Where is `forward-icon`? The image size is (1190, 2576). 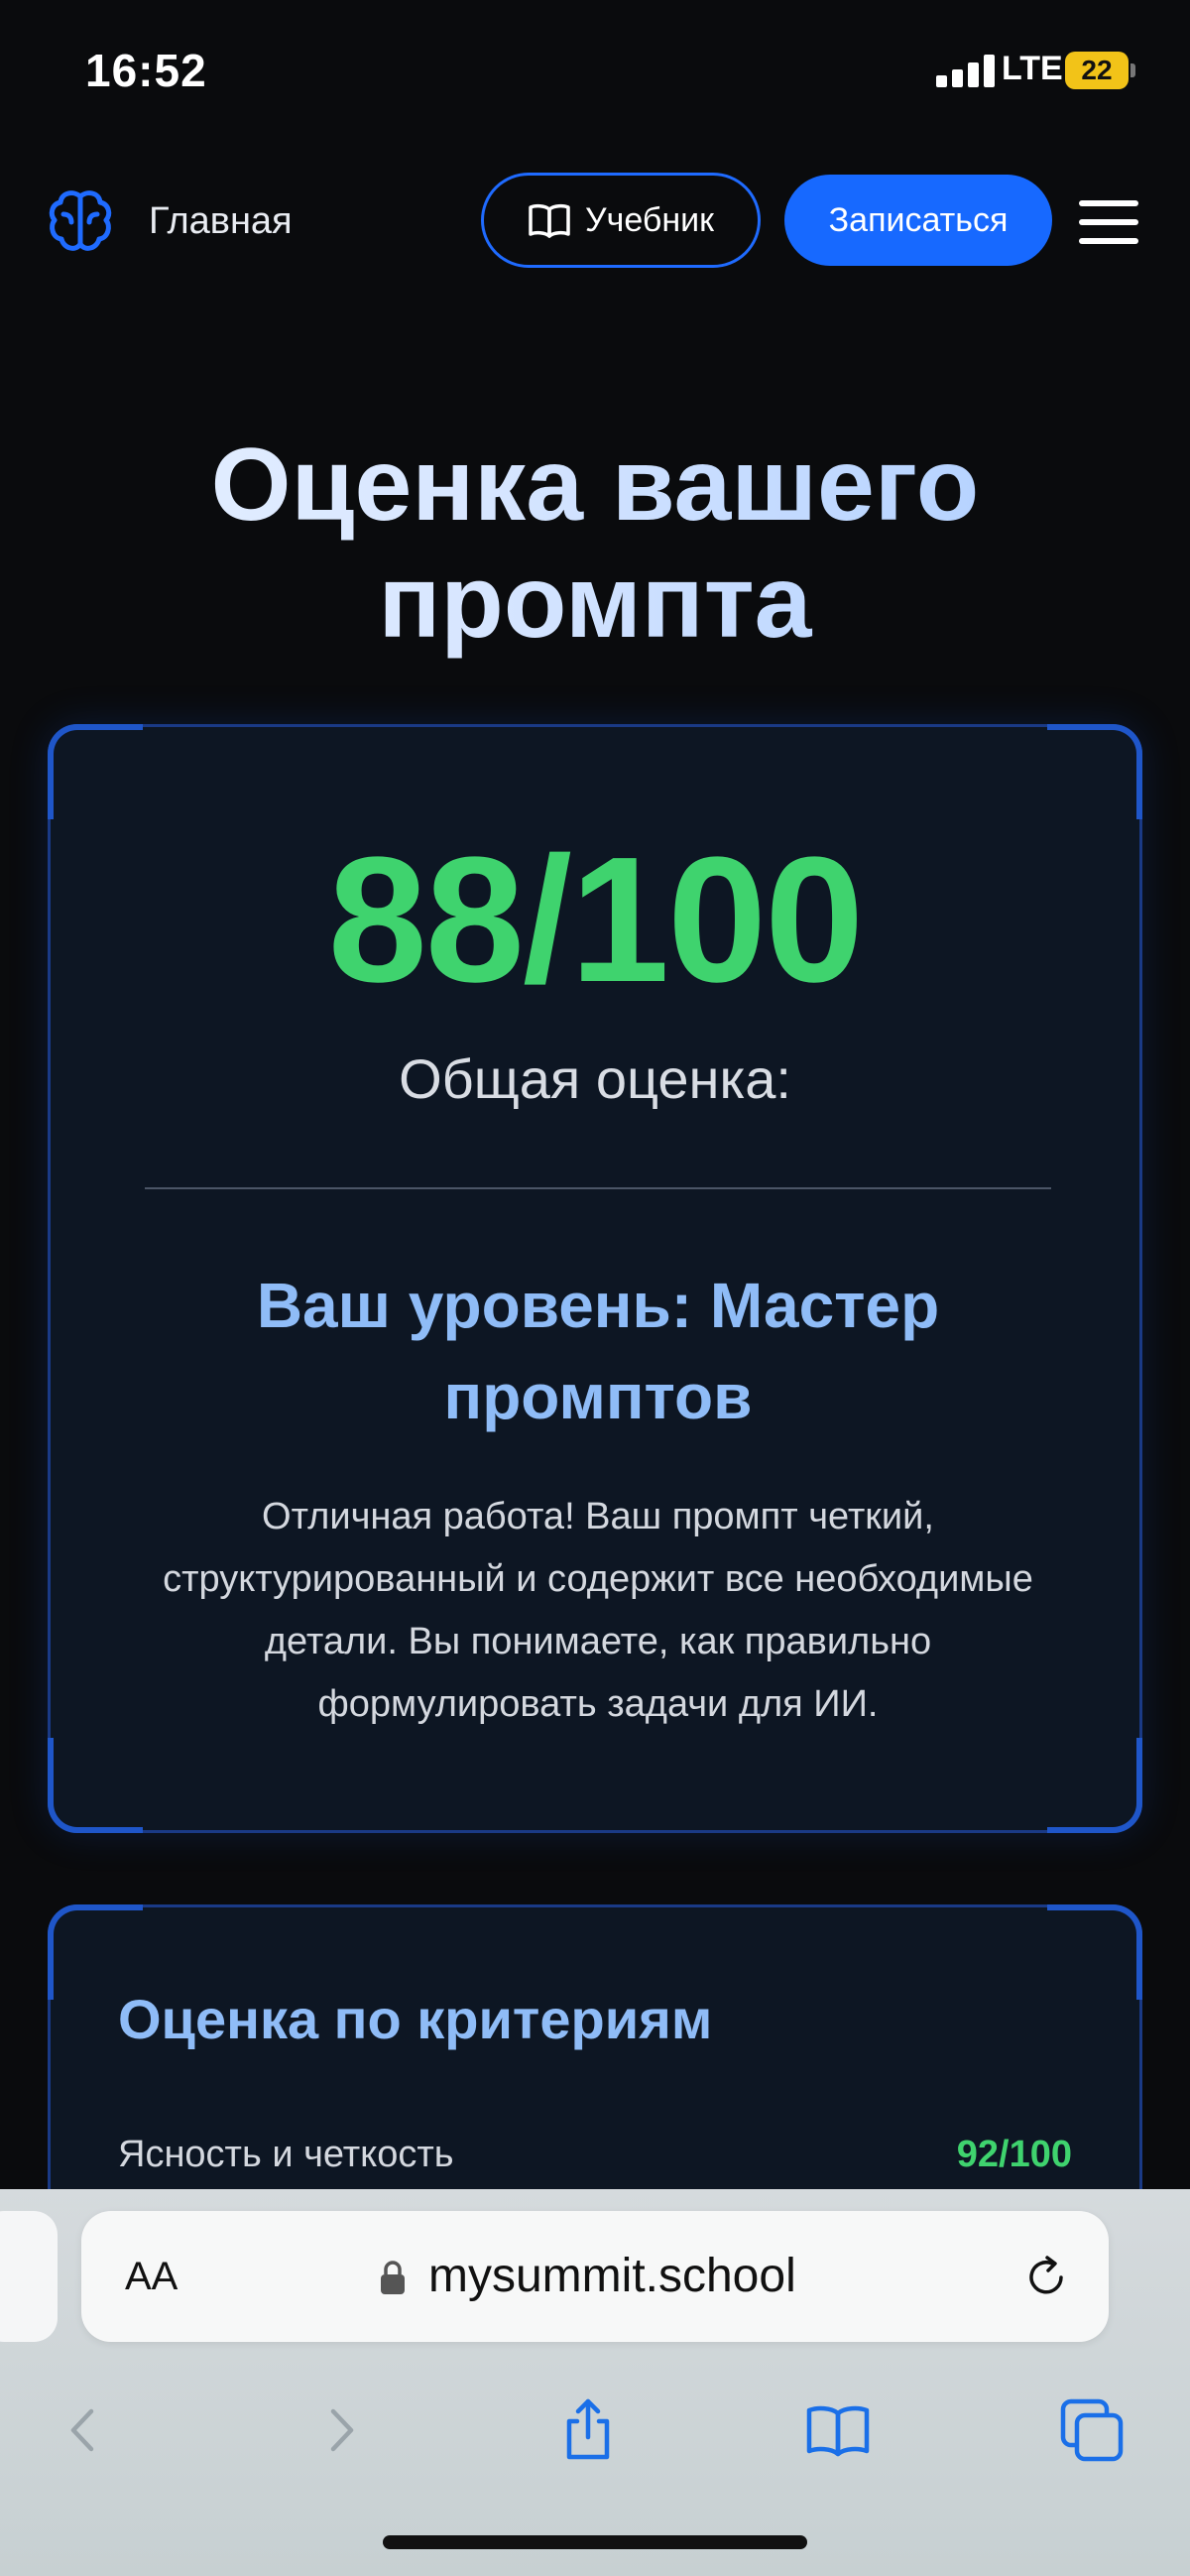
forward-icon is located at coordinates (340, 2430).